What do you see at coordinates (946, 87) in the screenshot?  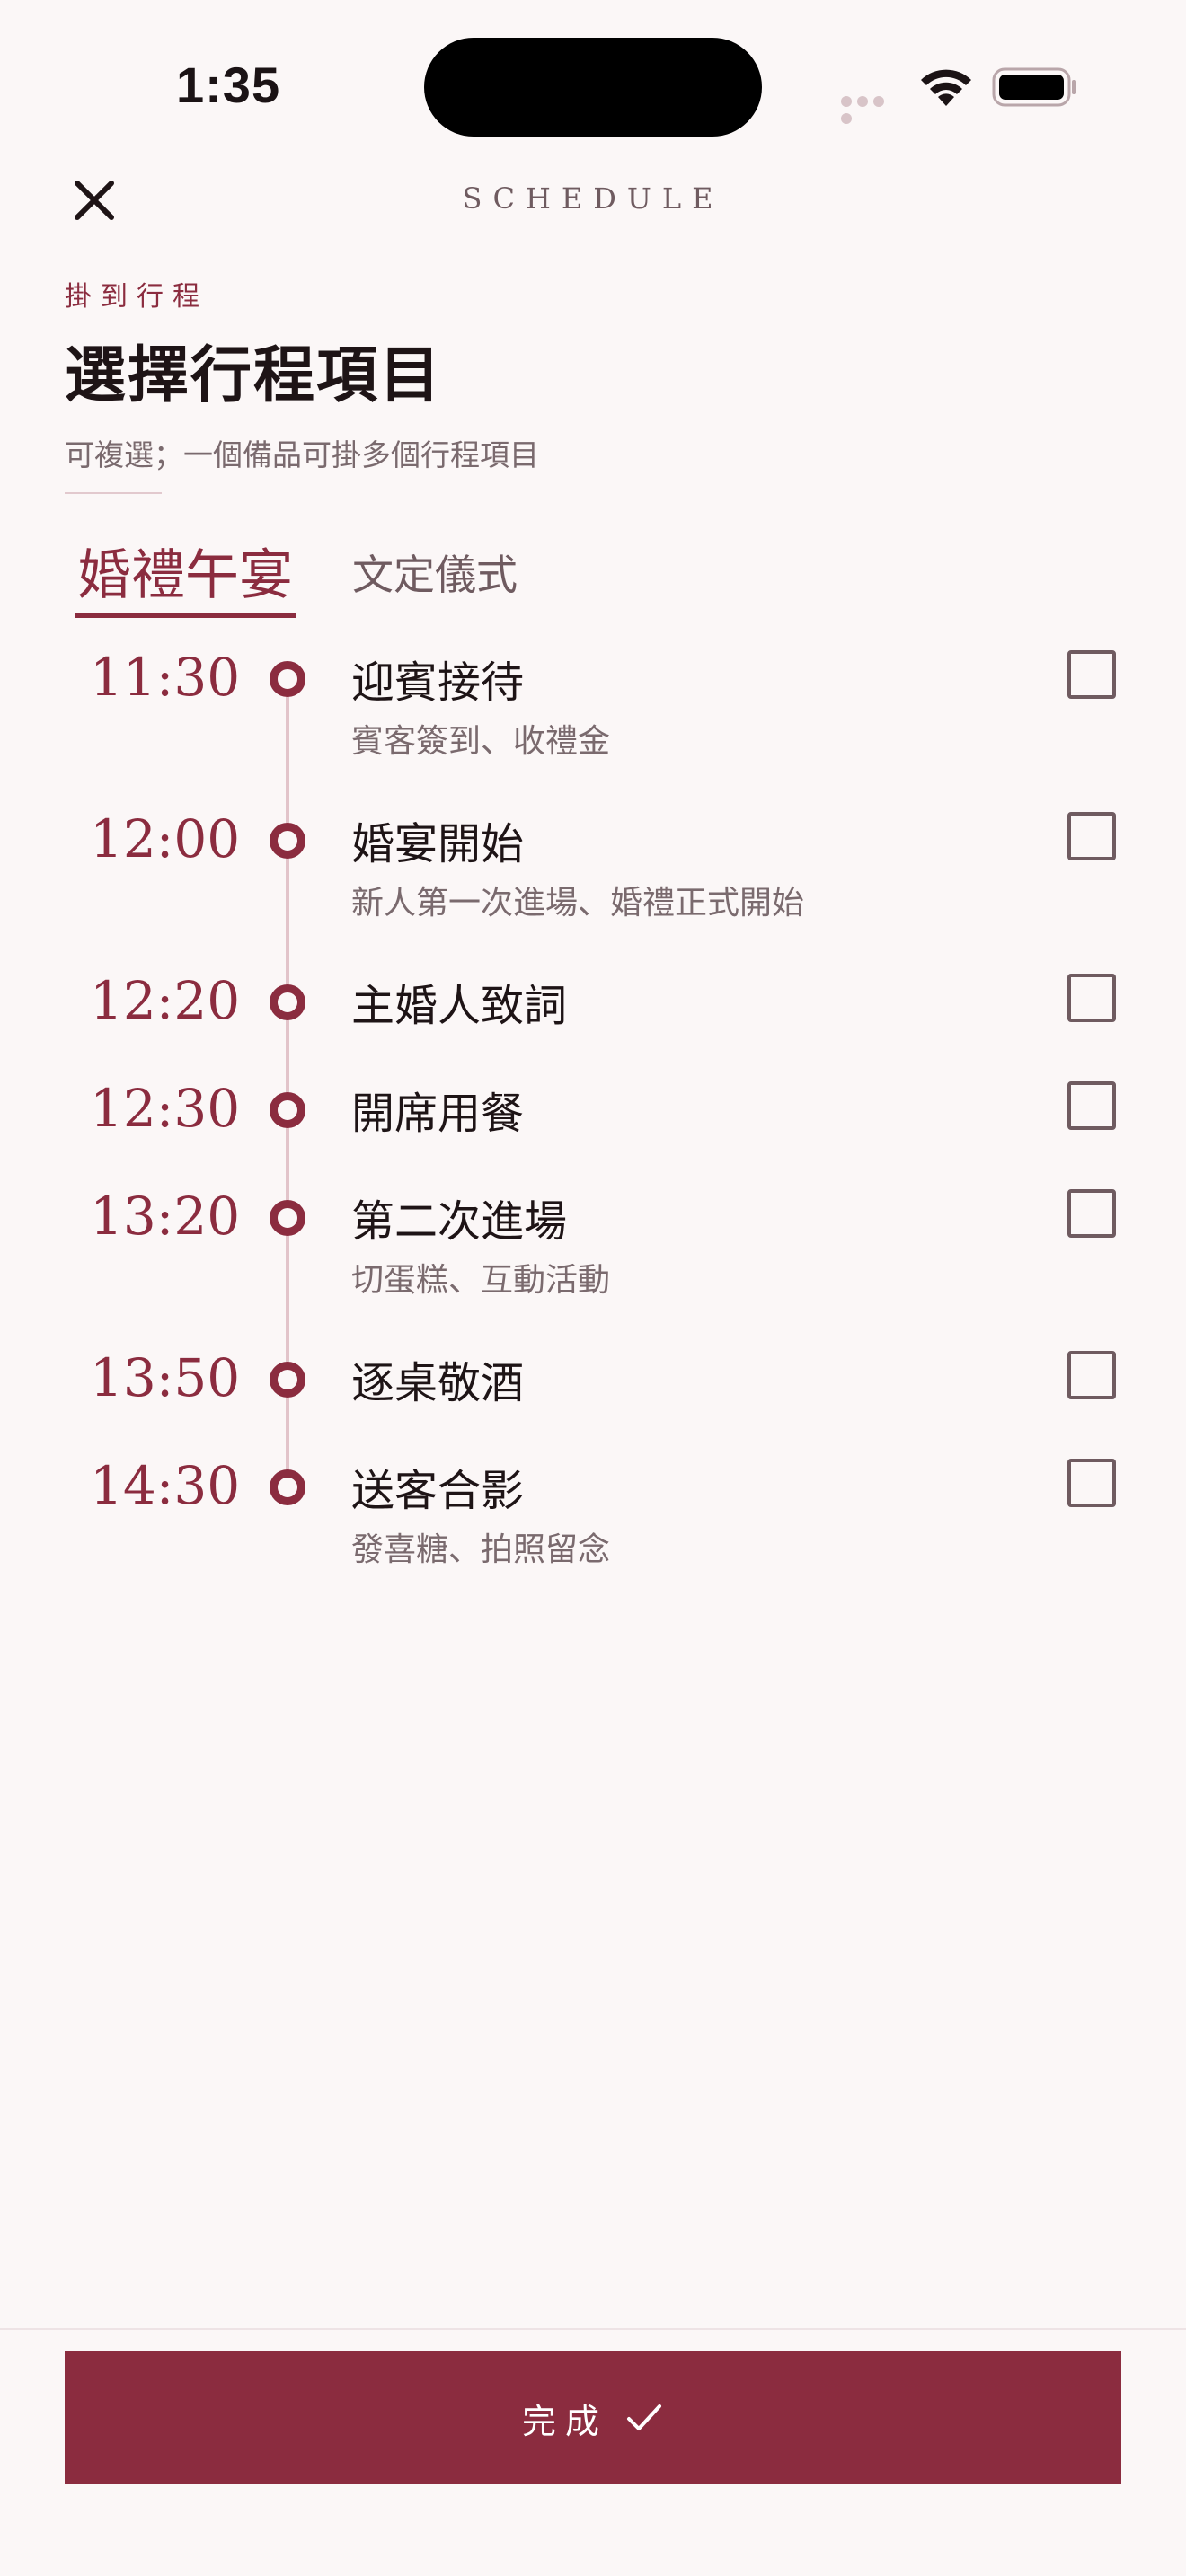 I see `wifi-icon` at bounding box center [946, 87].